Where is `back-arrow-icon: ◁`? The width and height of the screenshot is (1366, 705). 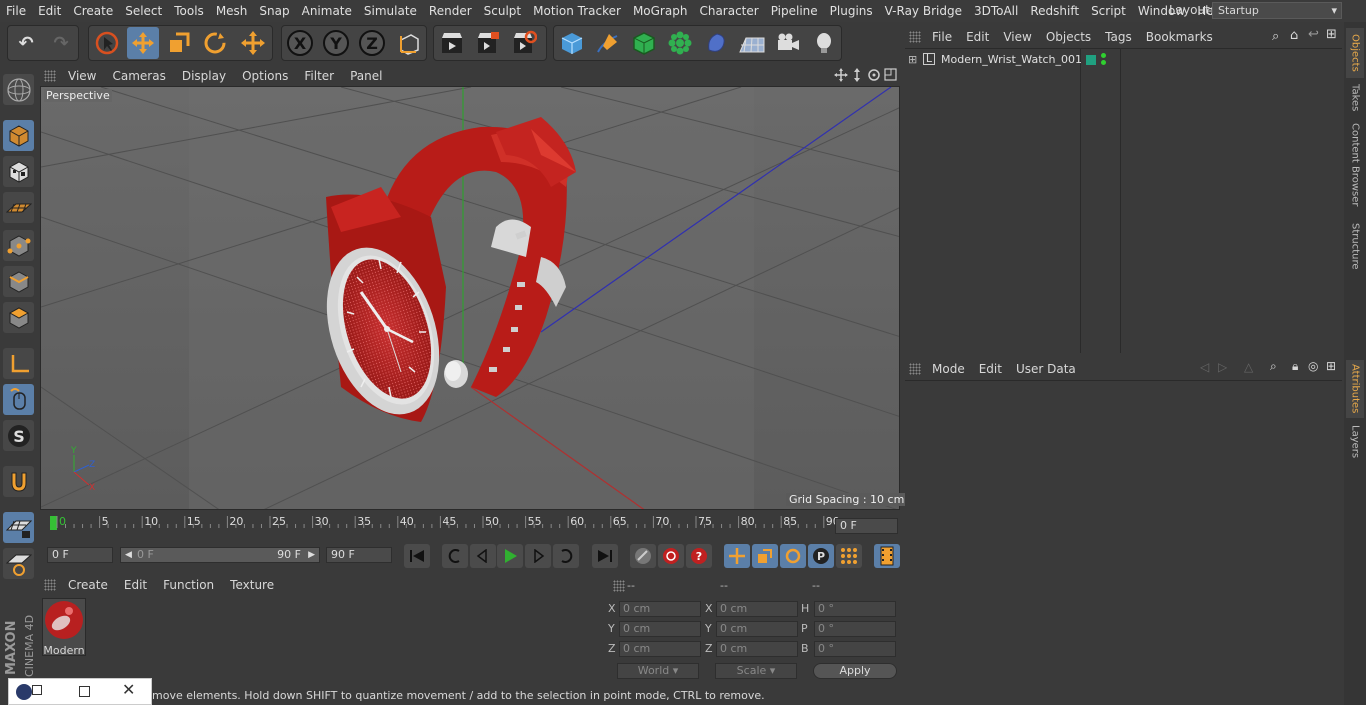 back-arrow-icon: ◁ is located at coordinates (1204, 367).